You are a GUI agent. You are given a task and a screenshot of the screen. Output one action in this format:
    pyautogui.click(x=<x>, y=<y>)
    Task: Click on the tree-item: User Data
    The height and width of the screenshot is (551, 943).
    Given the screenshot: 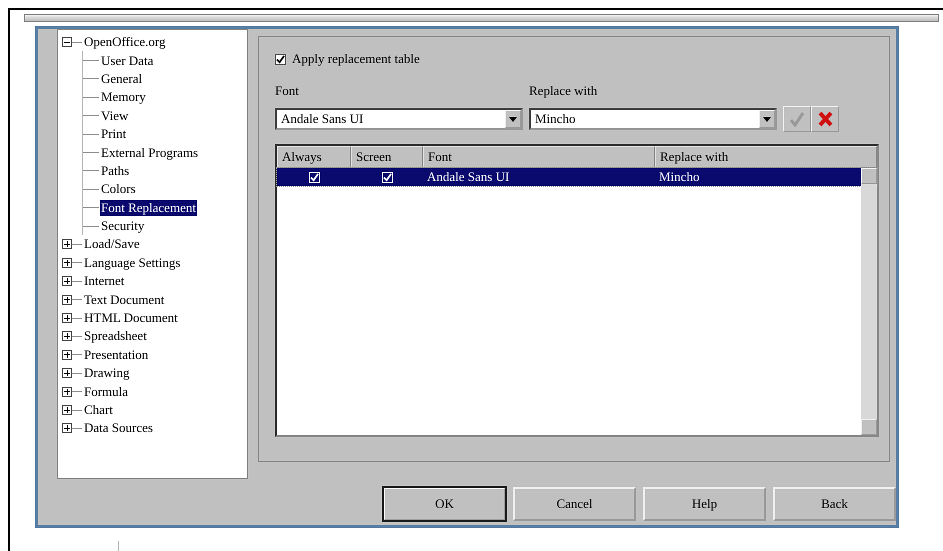 What is the action you would take?
    pyautogui.click(x=127, y=60)
    